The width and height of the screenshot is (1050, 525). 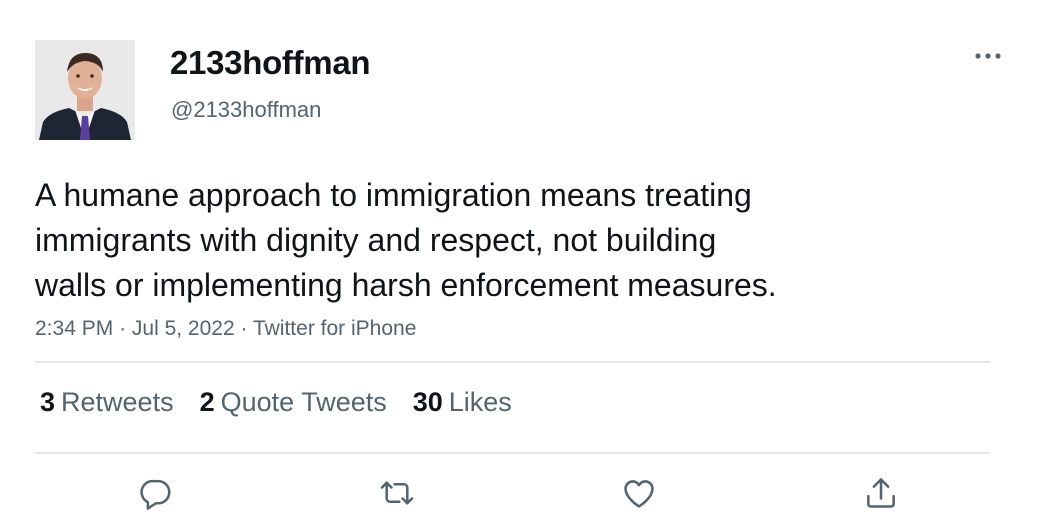 I want to click on user-handle: @2133hoffman, so click(x=246, y=110).